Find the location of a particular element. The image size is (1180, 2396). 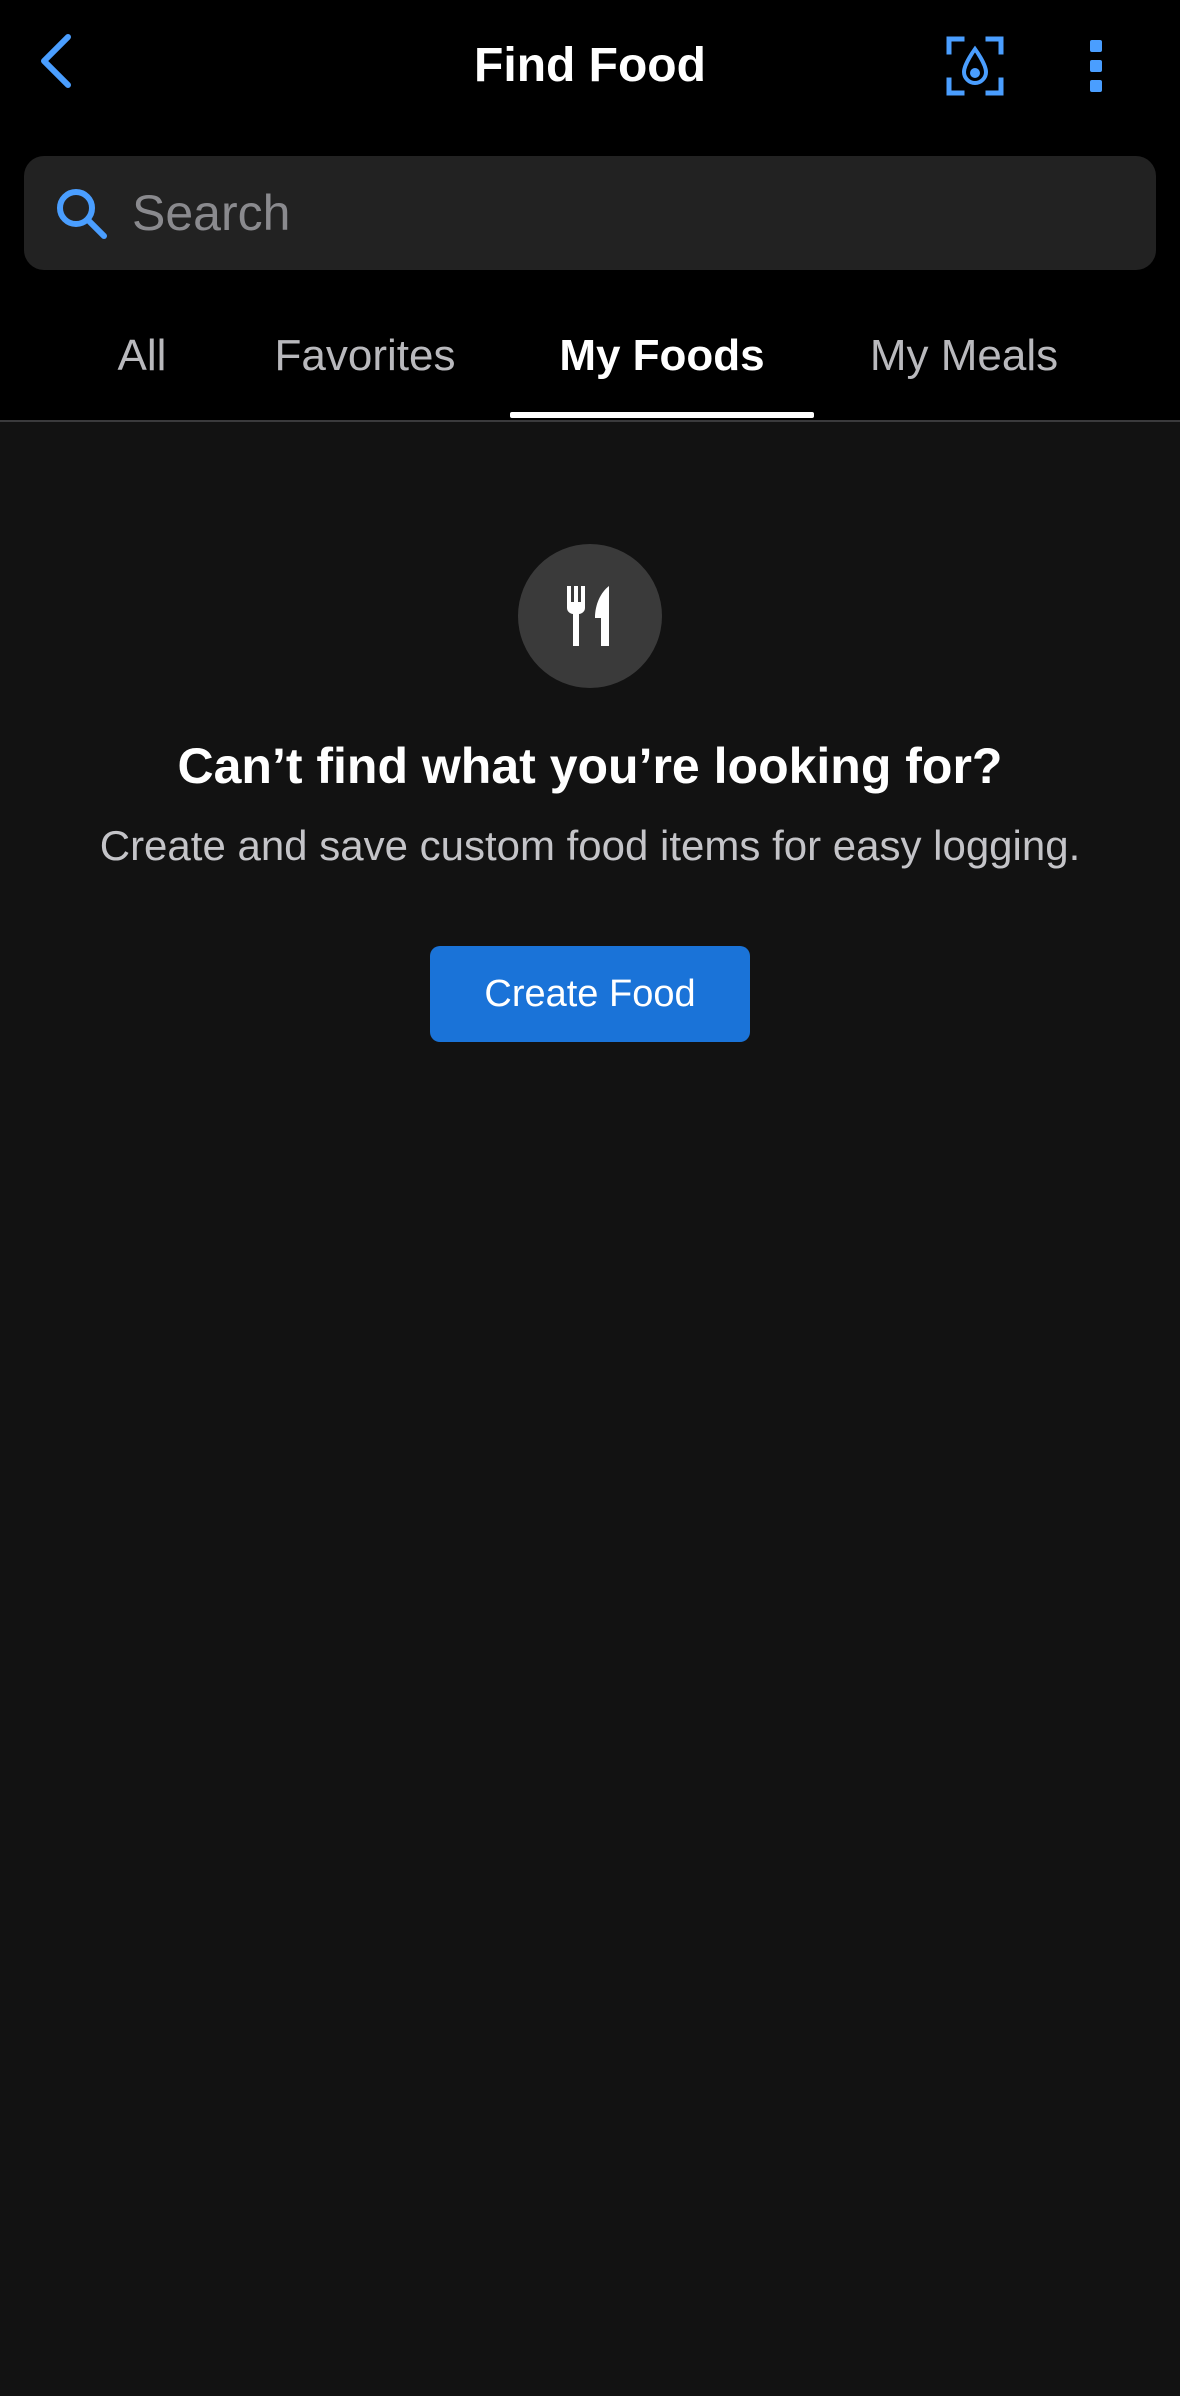

empty-state-icon-badge is located at coordinates (590, 616).